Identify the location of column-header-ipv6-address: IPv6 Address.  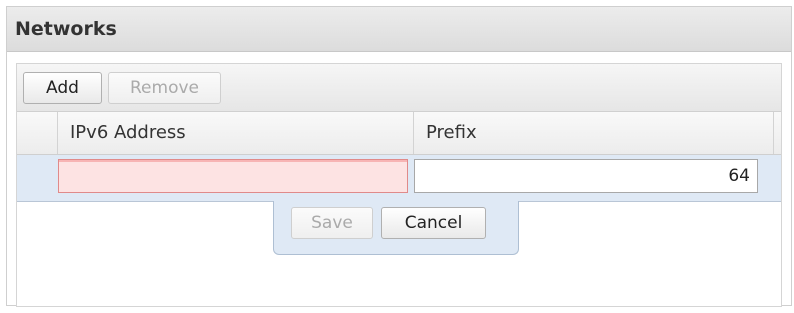
(236, 133).